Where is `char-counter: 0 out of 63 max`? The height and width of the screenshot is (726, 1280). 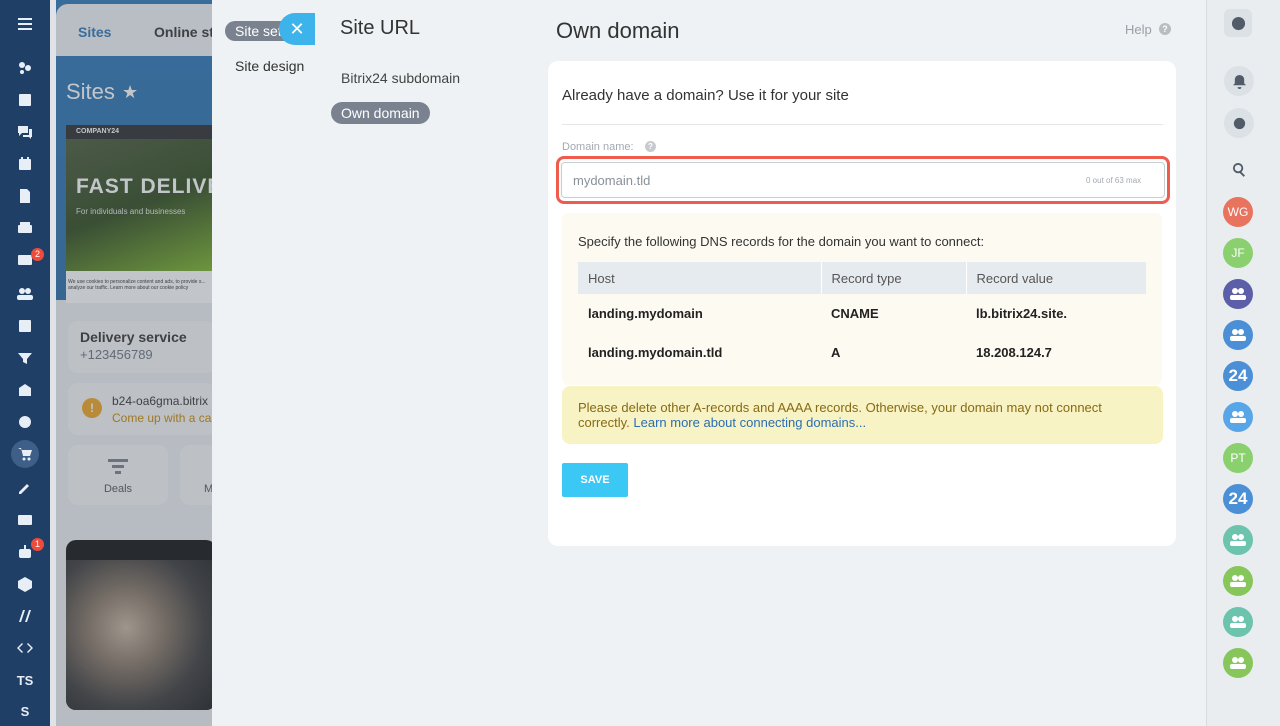
char-counter: 0 out of 63 max is located at coordinates (1114, 180).